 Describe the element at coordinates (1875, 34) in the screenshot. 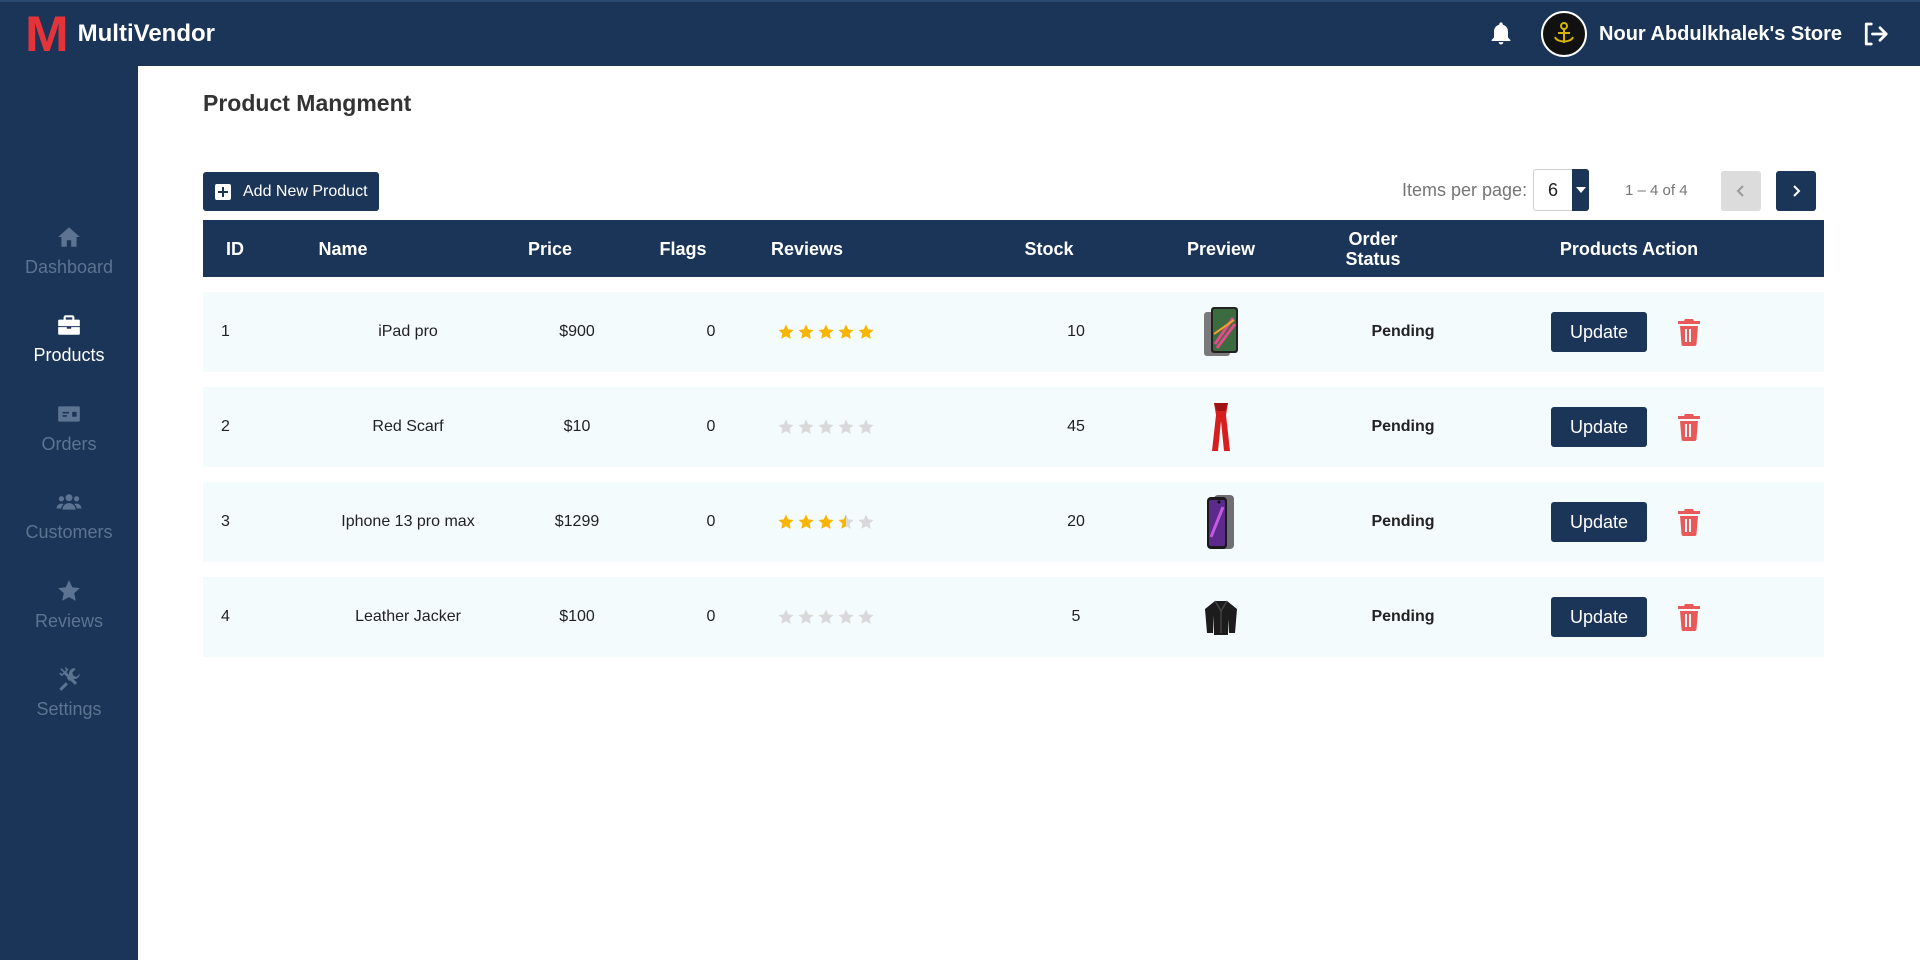

I see `logout-icon` at that location.